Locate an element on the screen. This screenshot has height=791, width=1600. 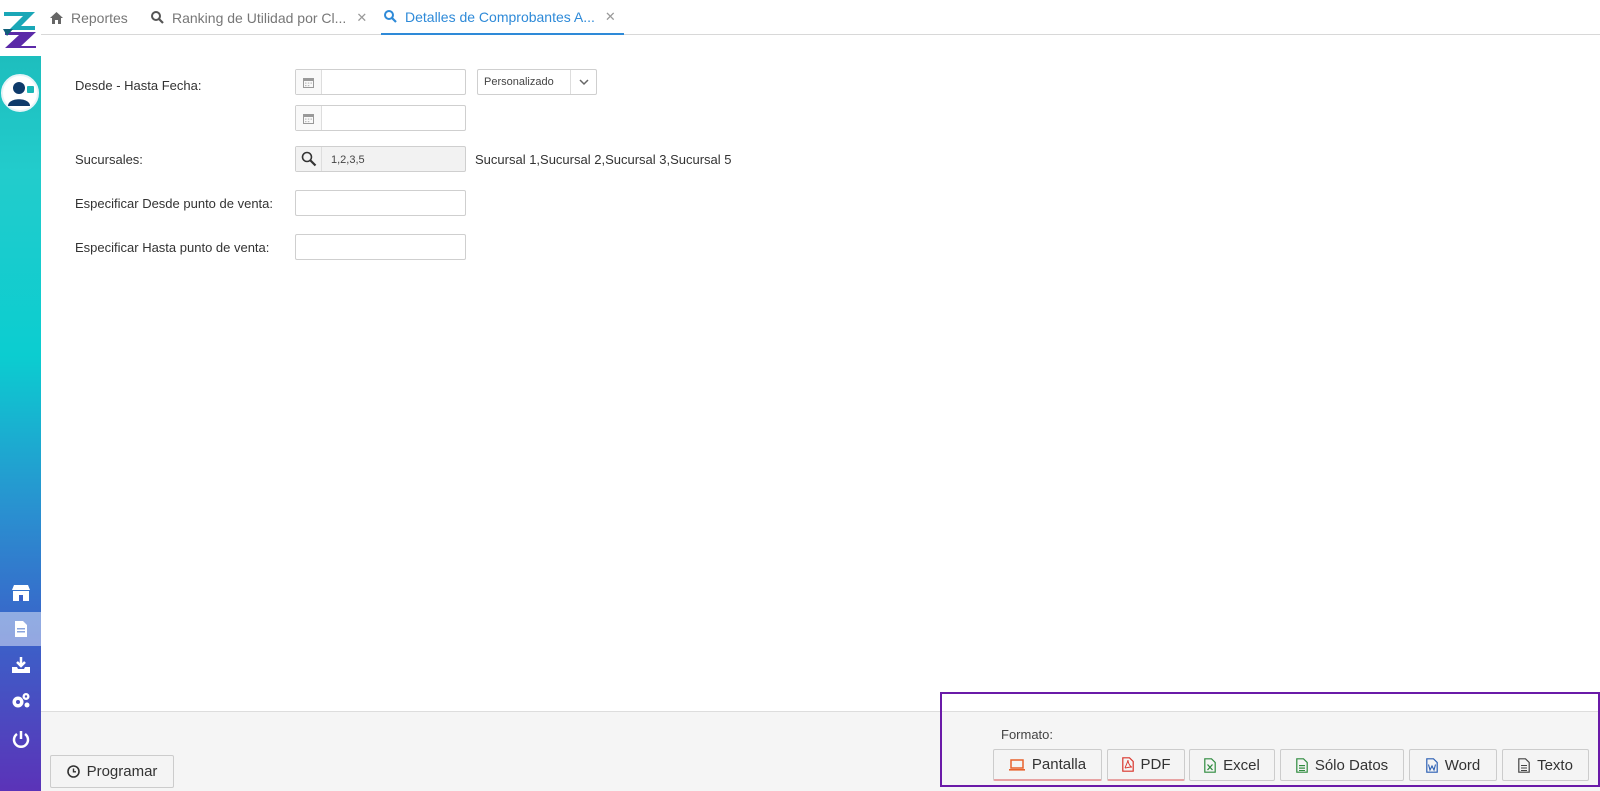
word-button: Word is located at coordinates (1453, 765).